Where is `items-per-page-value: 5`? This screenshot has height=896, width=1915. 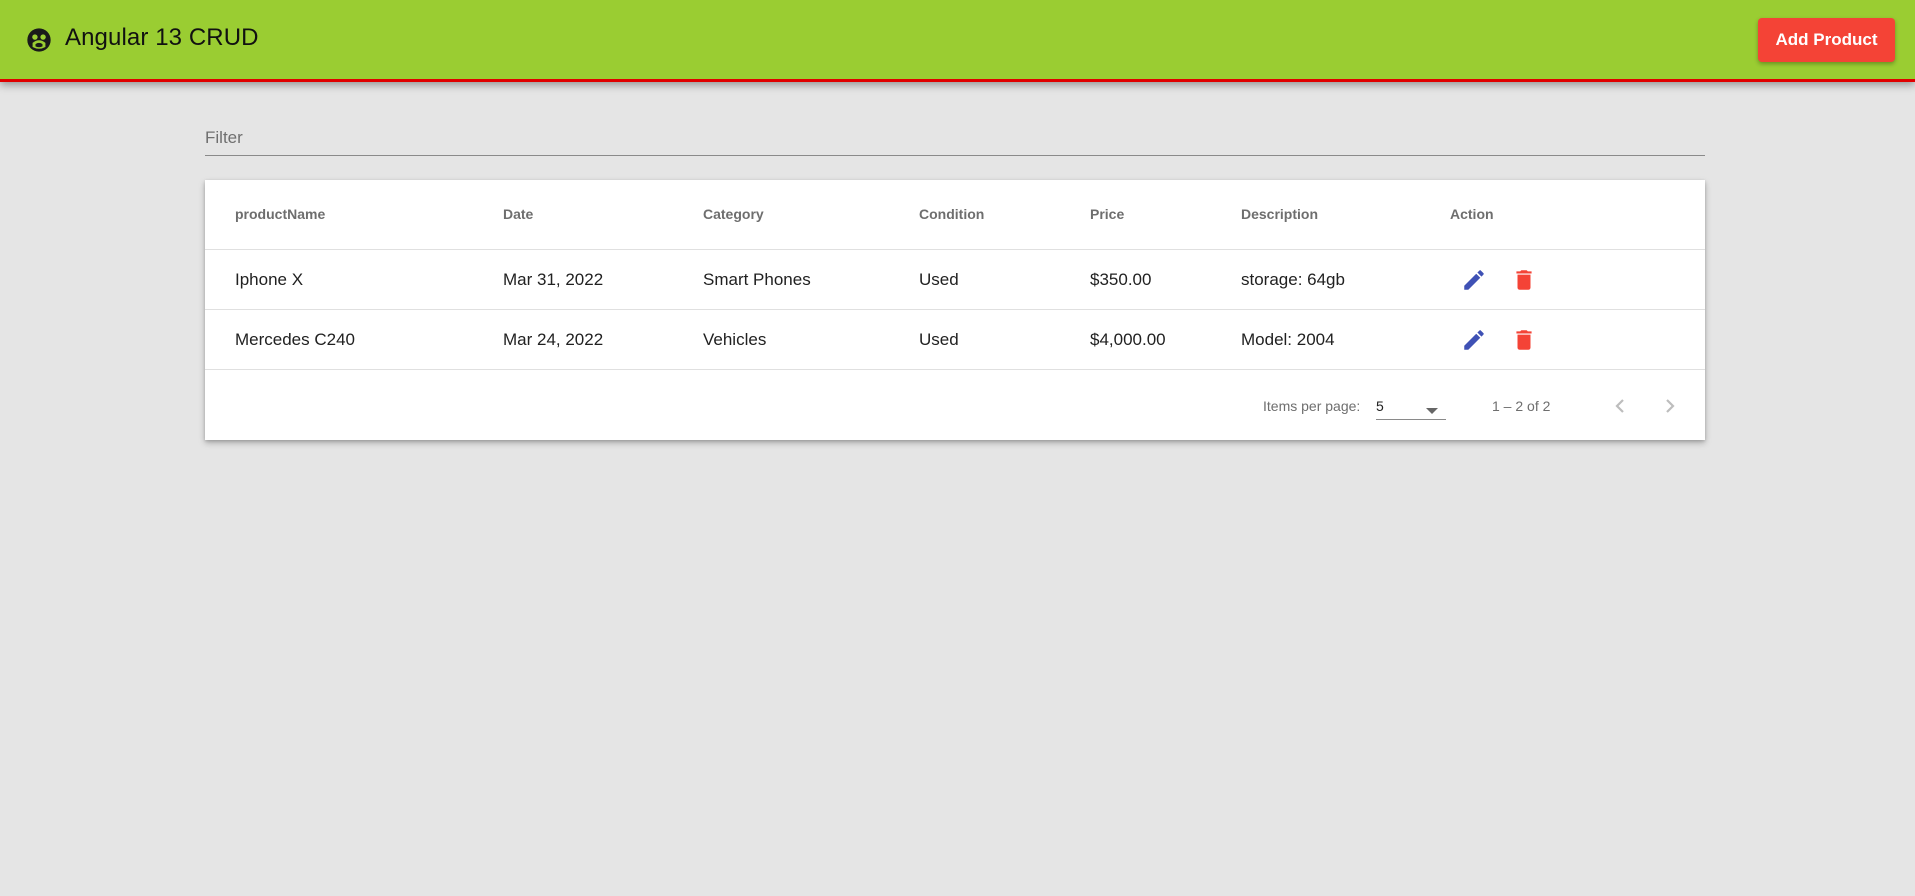 items-per-page-value: 5 is located at coordinates (1380, 406).